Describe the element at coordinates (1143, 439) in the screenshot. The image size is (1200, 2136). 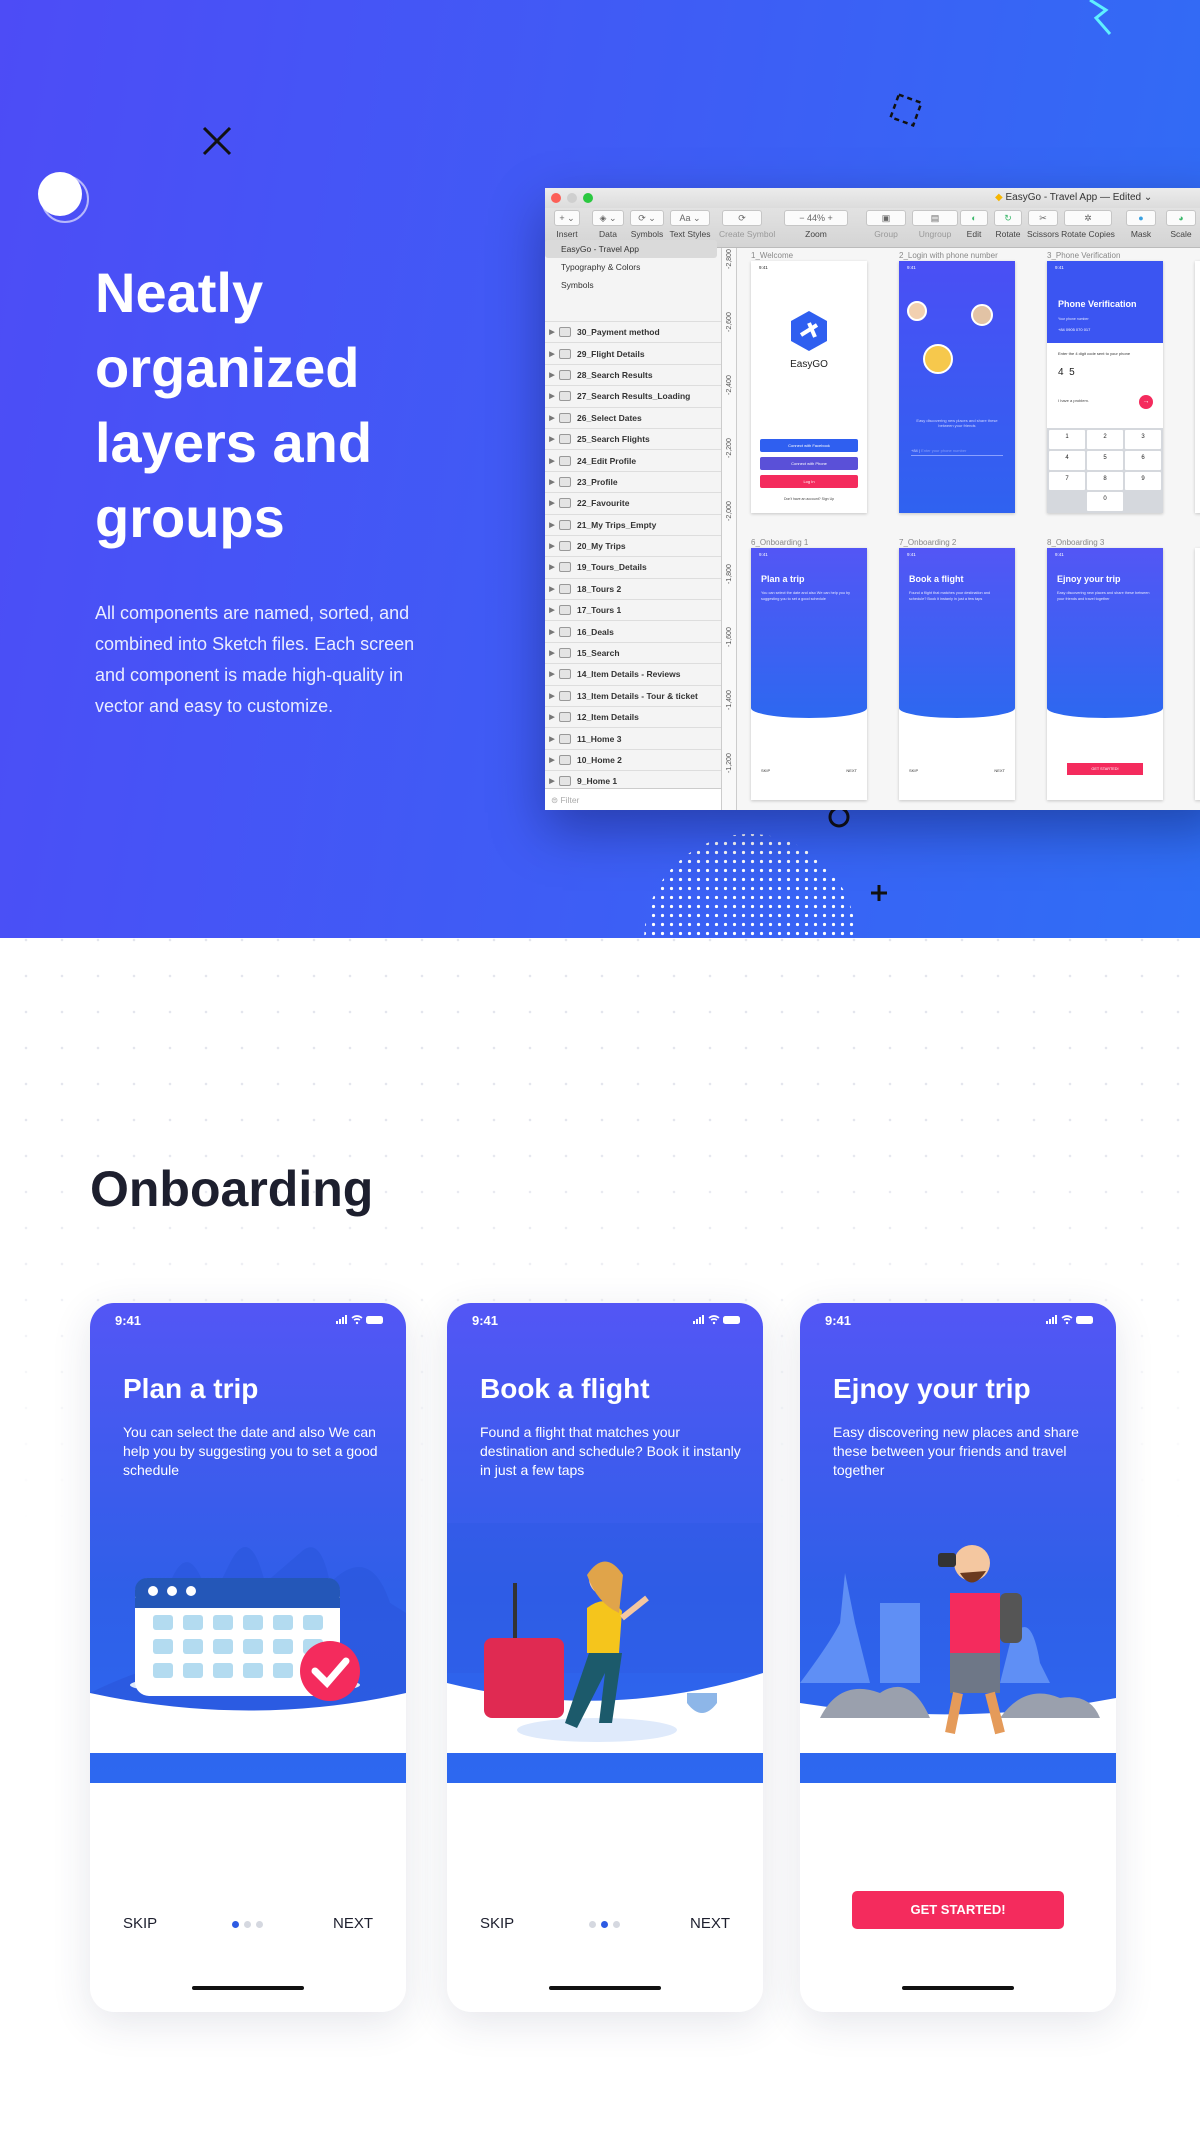
I see `keypad-key: 3` at that location.